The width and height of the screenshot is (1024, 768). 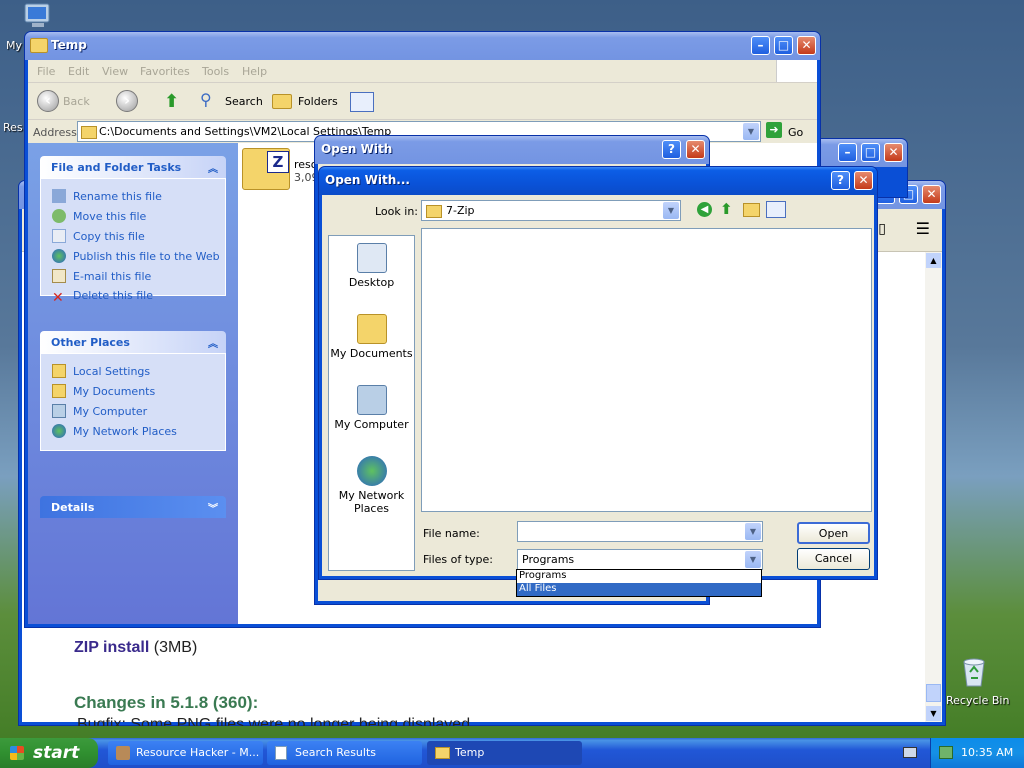 I want to click on view-icon: ▯, so click(x=882, y=229).